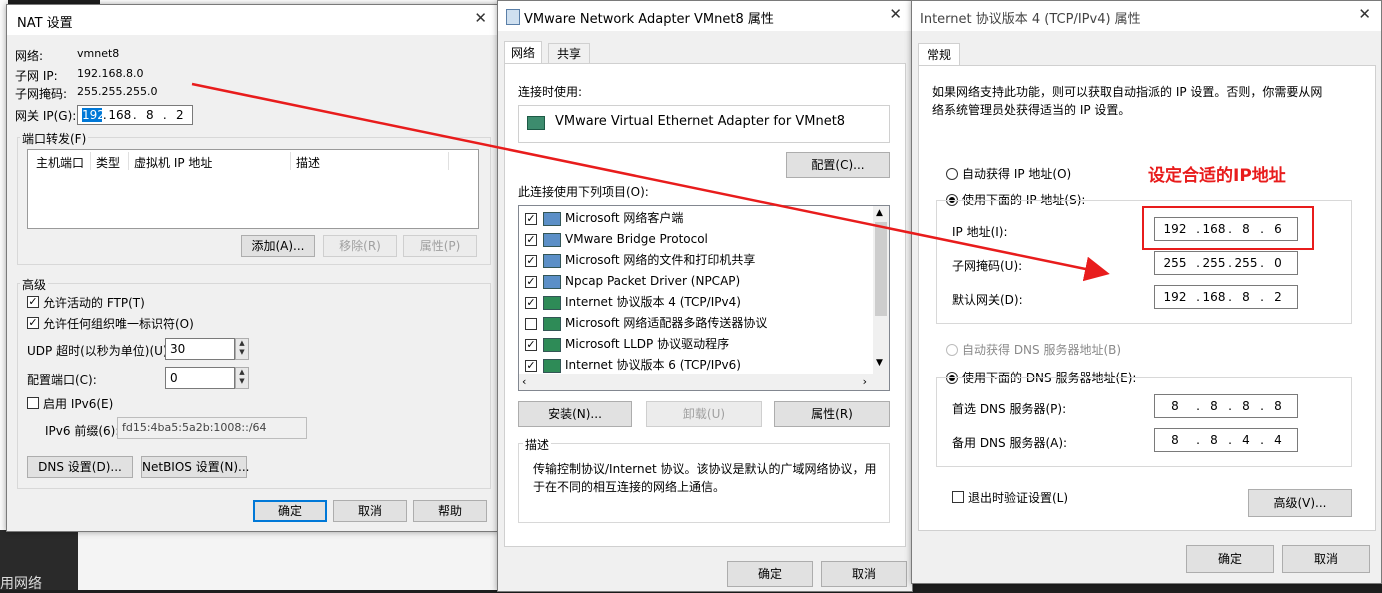 Image resolution: width=1382 pixels, height=593 pixels. Describe the element at coordinates (523, 52) in the screenshot. I see `tab-network: 网络` at that location.